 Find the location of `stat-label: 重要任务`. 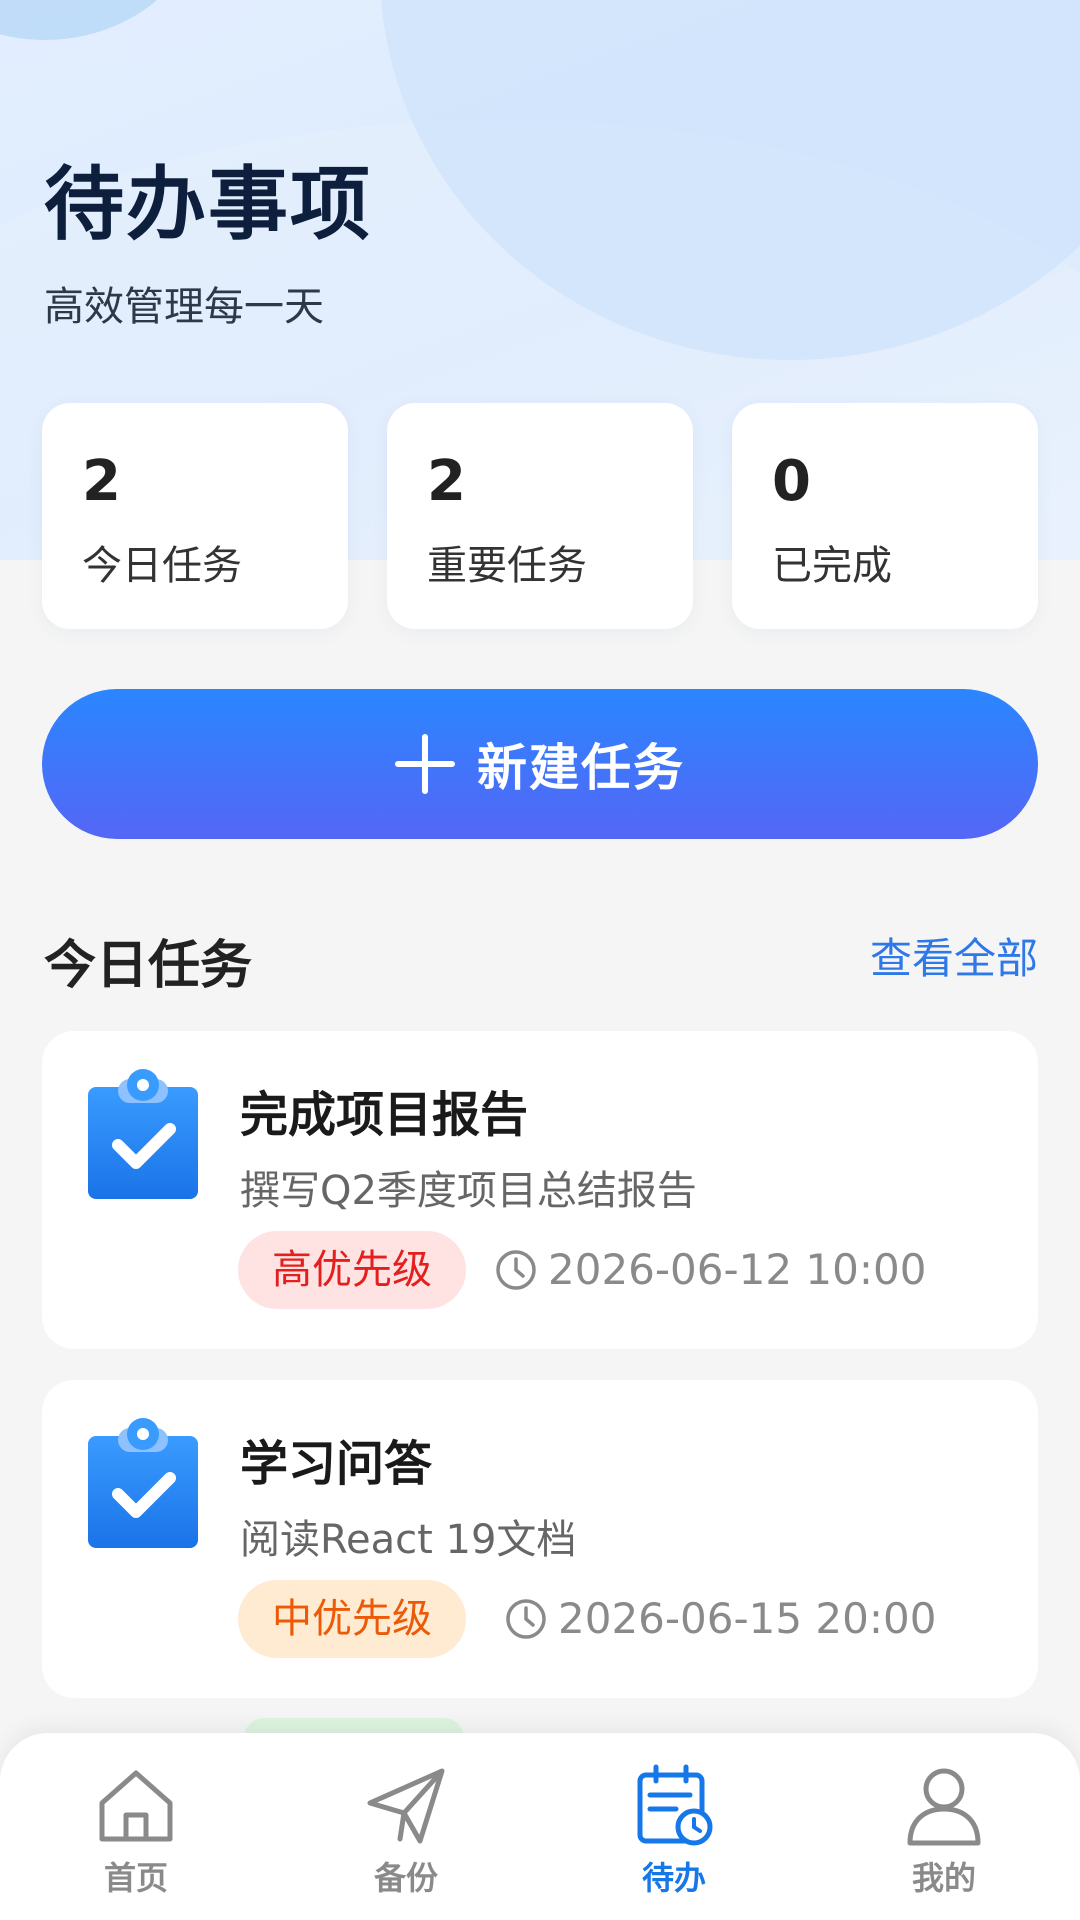

stat-label: 重要任务 is located at coordinates (507, 566).